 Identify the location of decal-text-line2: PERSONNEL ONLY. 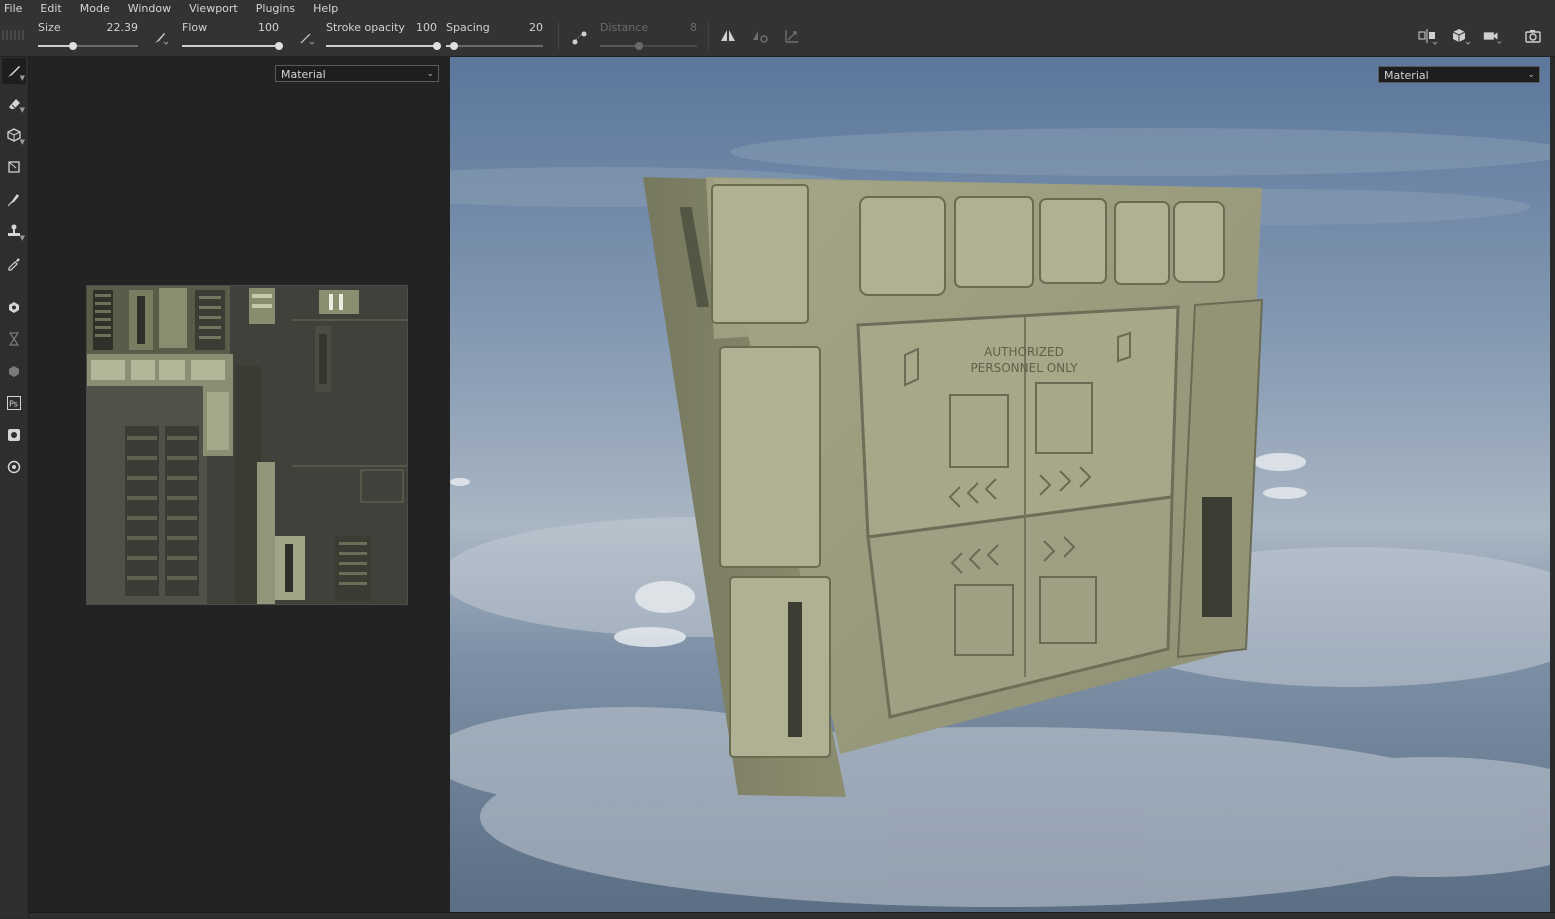
(1024, 368).